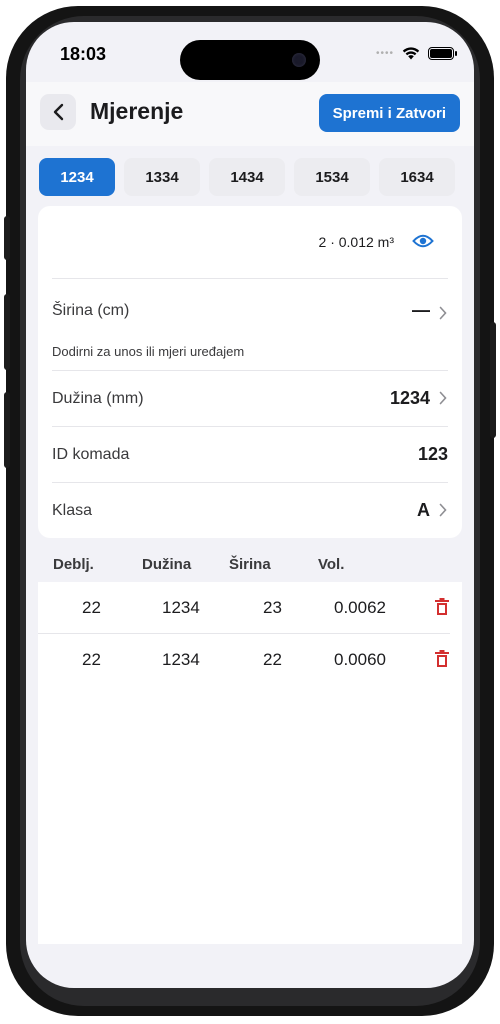  What do you see at coordinates (7, 238) in the screenshot?
I see `phone-side-button` at bounding box center [7, 238].